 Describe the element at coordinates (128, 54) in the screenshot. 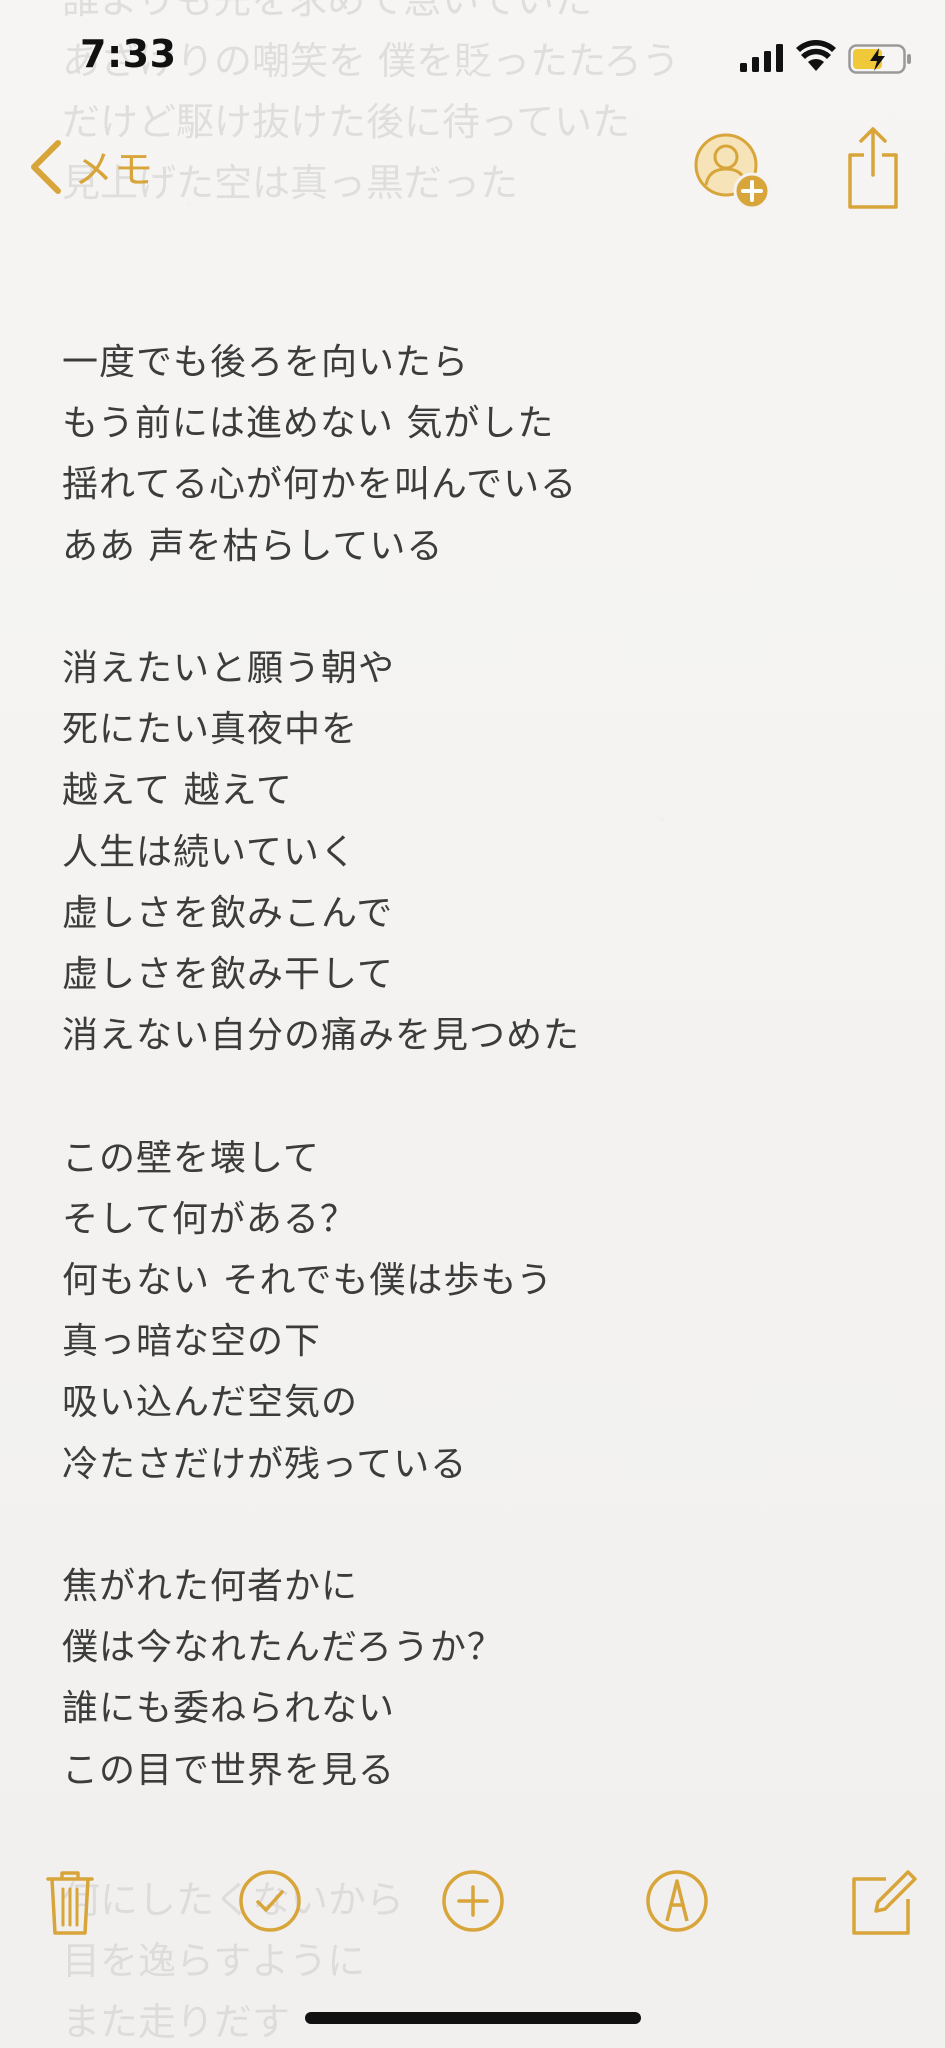

I see `status-time: 7:33` at that location.